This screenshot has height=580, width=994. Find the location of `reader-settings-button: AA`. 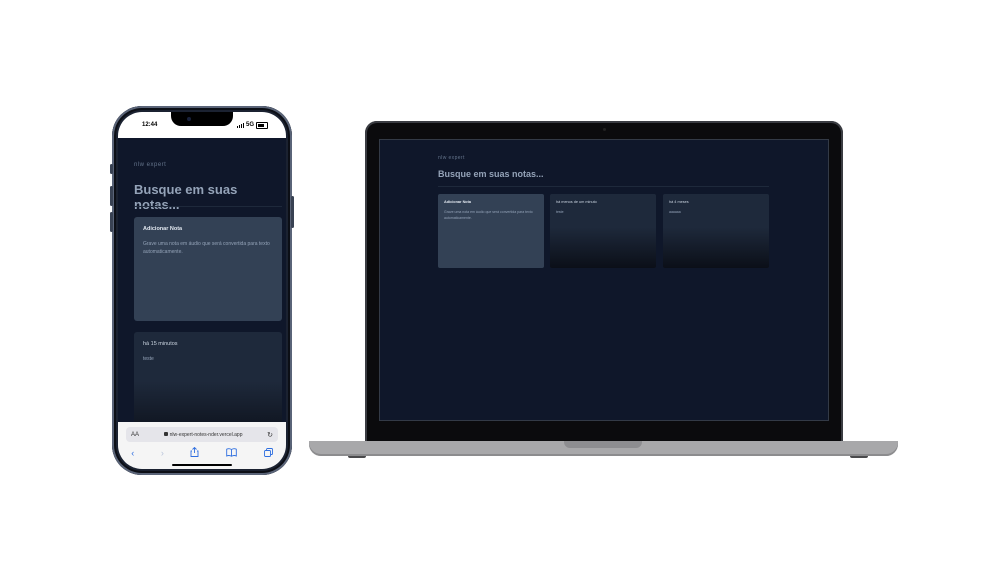

reader-settings-button: AA is located at coordinates (135, 435).